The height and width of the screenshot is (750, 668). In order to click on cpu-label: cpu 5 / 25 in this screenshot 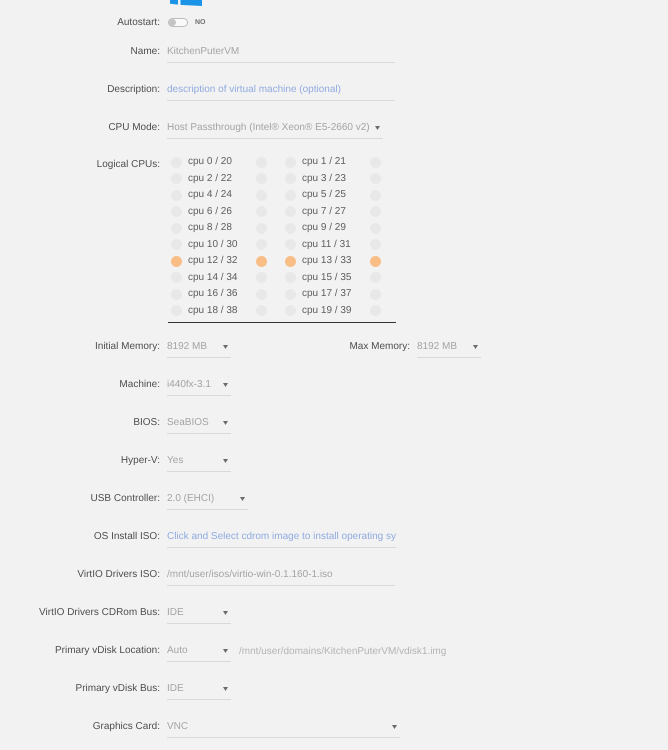, I will do `click(324, 195)`.